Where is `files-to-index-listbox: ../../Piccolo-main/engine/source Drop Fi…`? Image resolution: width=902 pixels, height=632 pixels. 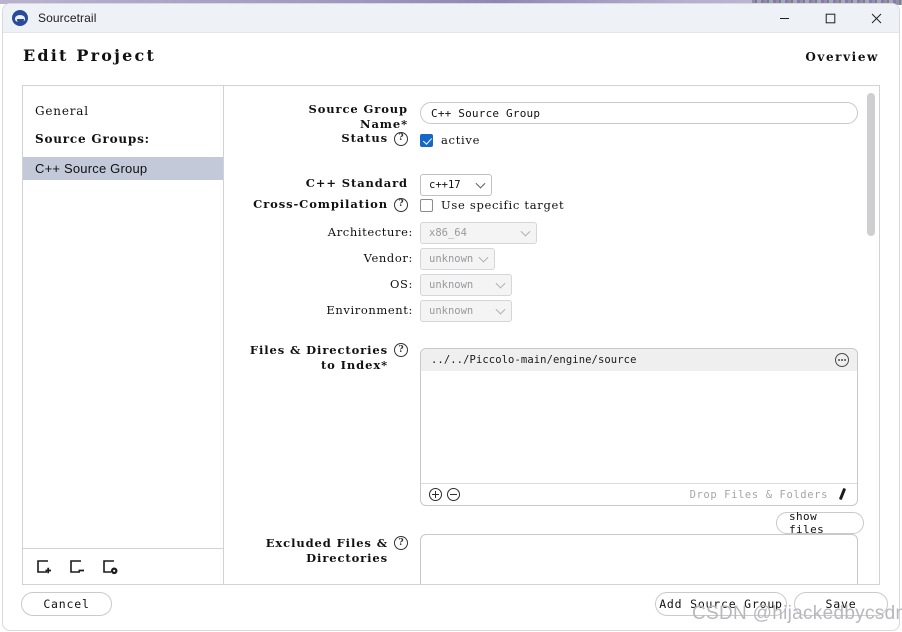 files-to-index-listbox: ../../Piccolo-main/engine/source Drop Fi… is located at coordinates (639, 427).